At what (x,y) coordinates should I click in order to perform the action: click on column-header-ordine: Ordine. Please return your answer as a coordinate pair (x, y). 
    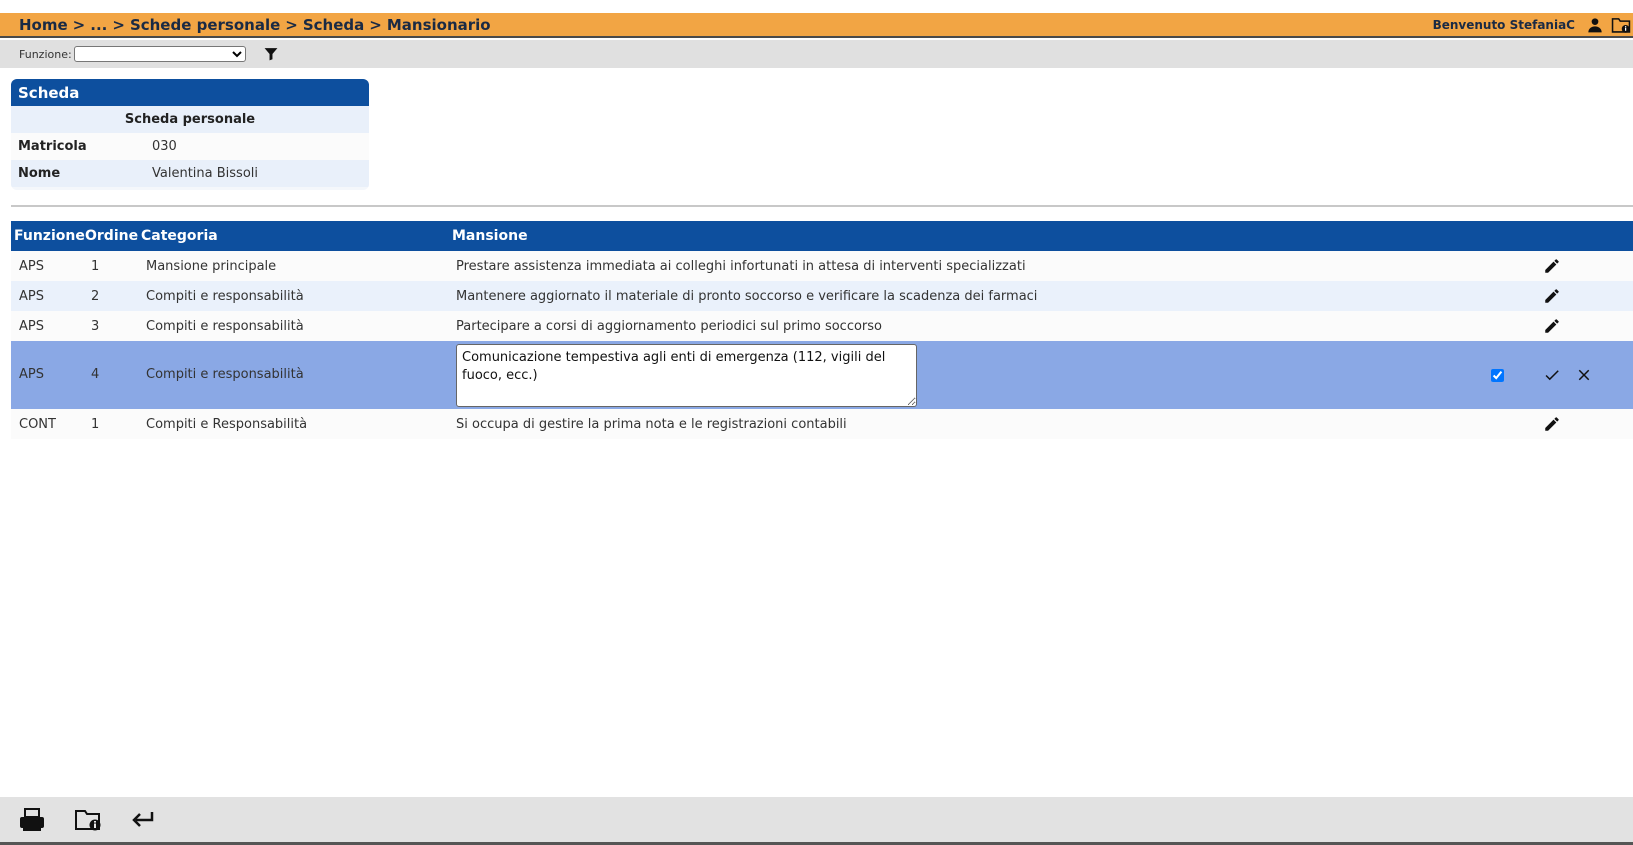
    Looking at the image, I should click on (111, 236).